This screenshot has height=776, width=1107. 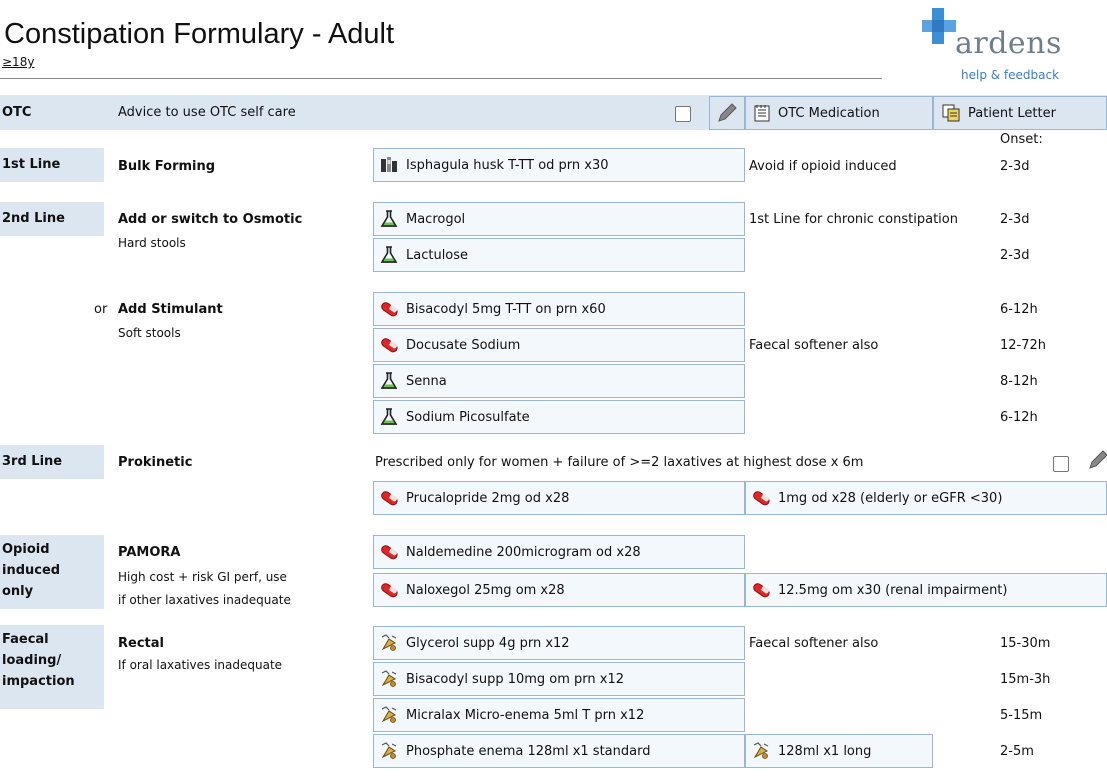 I want to click on notepad-icon, so click(x=762, y=113).